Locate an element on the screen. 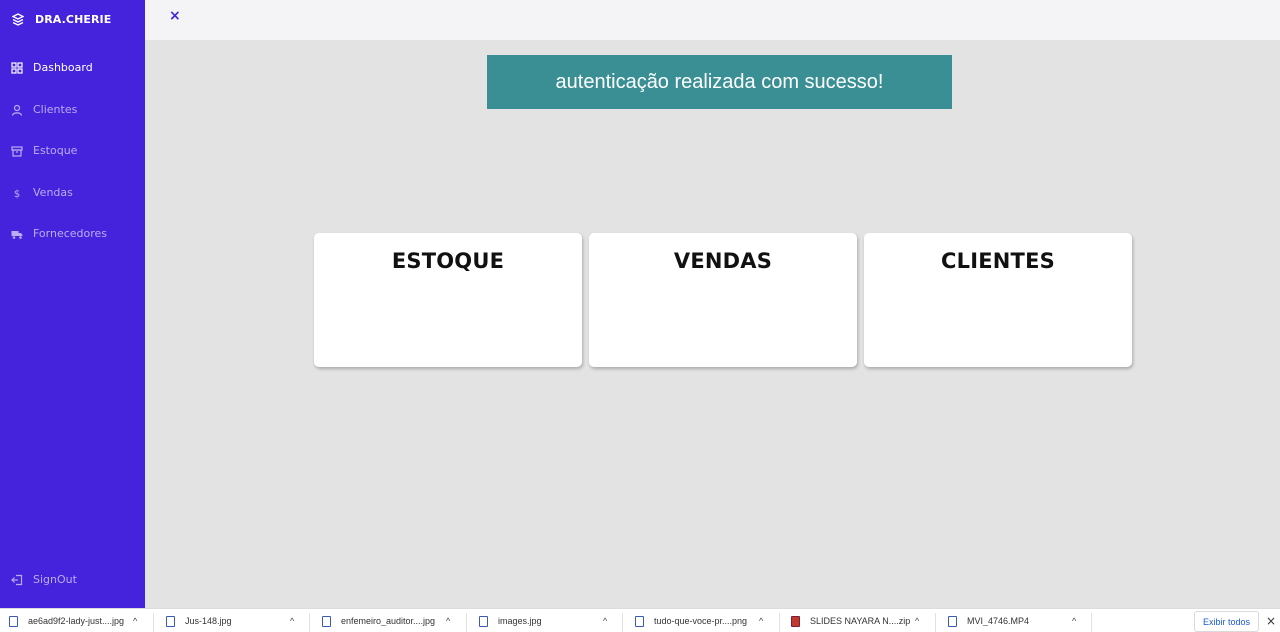 The image size is (1280, 632). zip-file-icon is located at coordinates (795, 621).